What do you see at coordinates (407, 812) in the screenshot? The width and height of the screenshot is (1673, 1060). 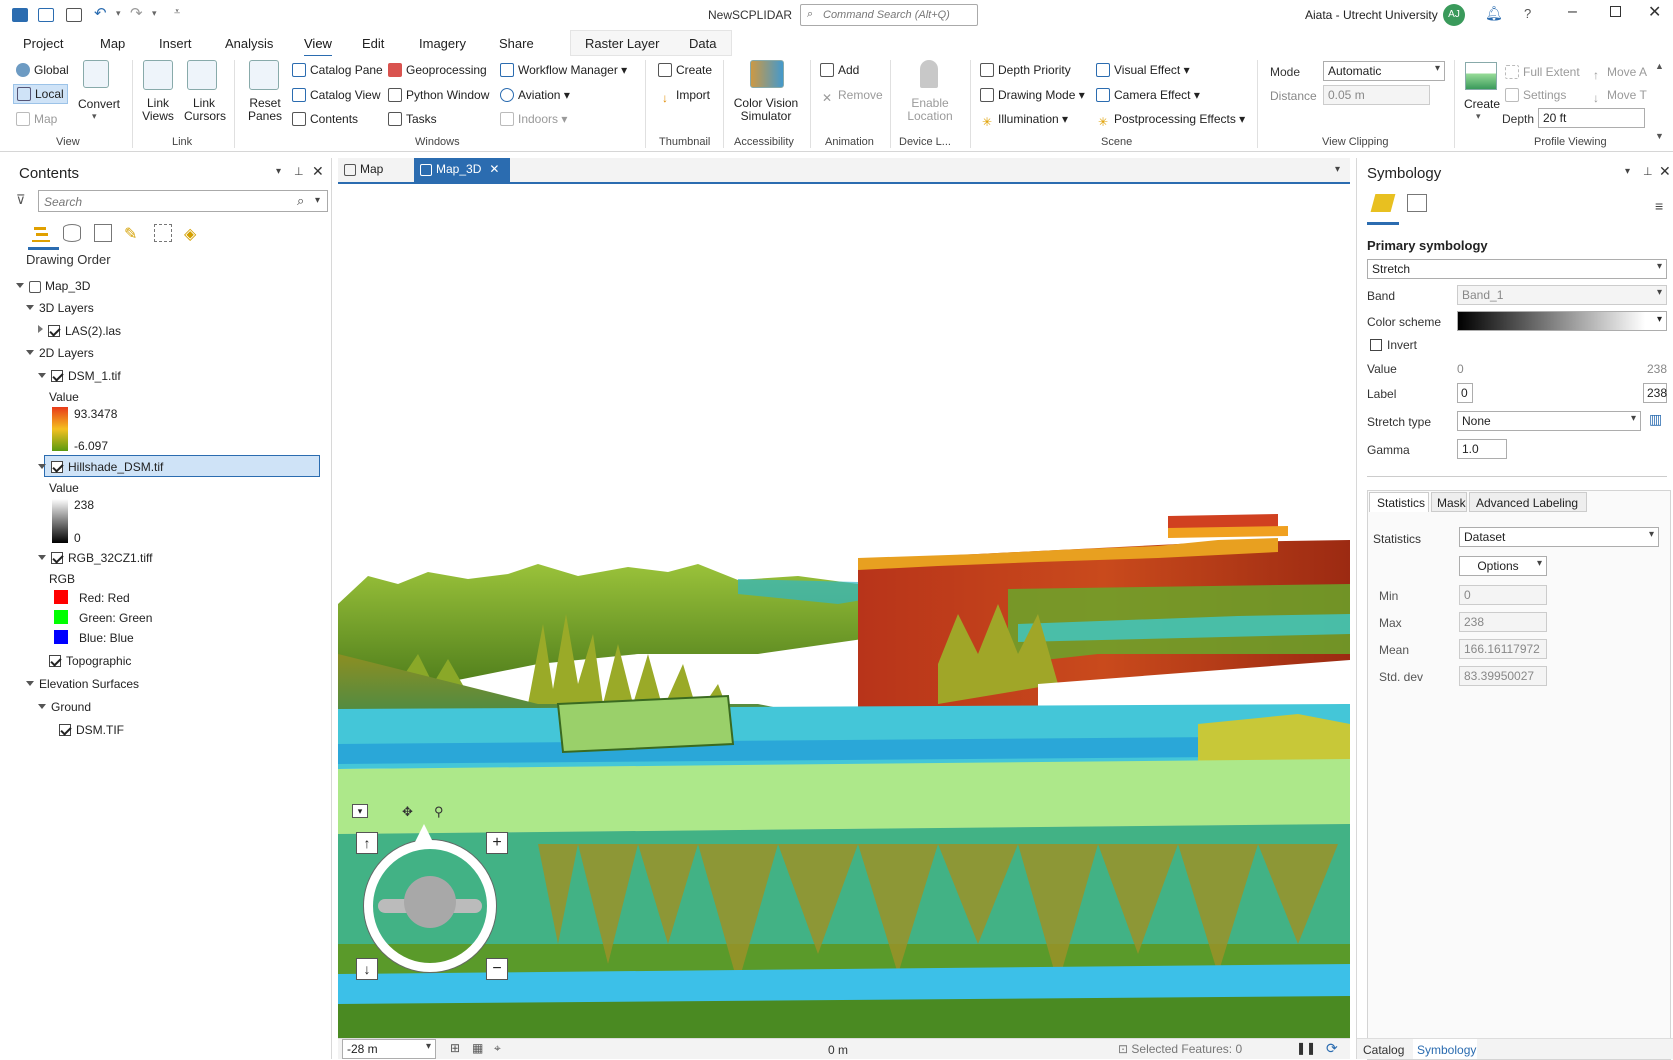 I see `full-control-icon: ✥` at bounding box center [407, 812].